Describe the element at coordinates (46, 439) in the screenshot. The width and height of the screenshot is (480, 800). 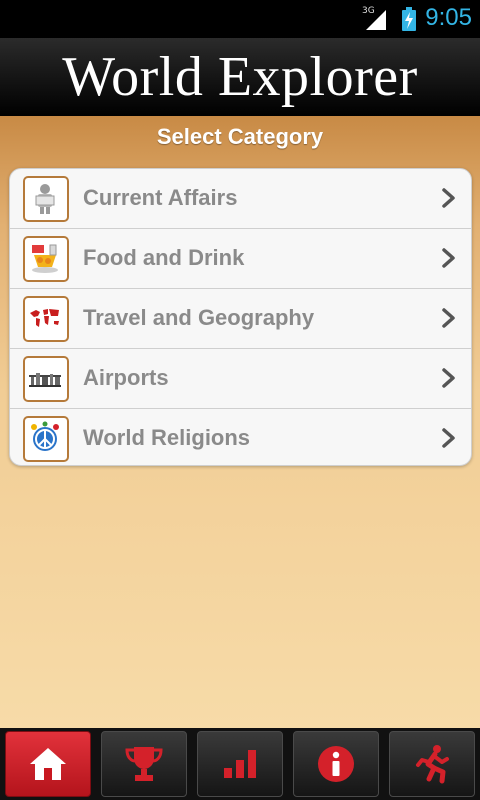
I see `religion-symbols-icon` at that location.